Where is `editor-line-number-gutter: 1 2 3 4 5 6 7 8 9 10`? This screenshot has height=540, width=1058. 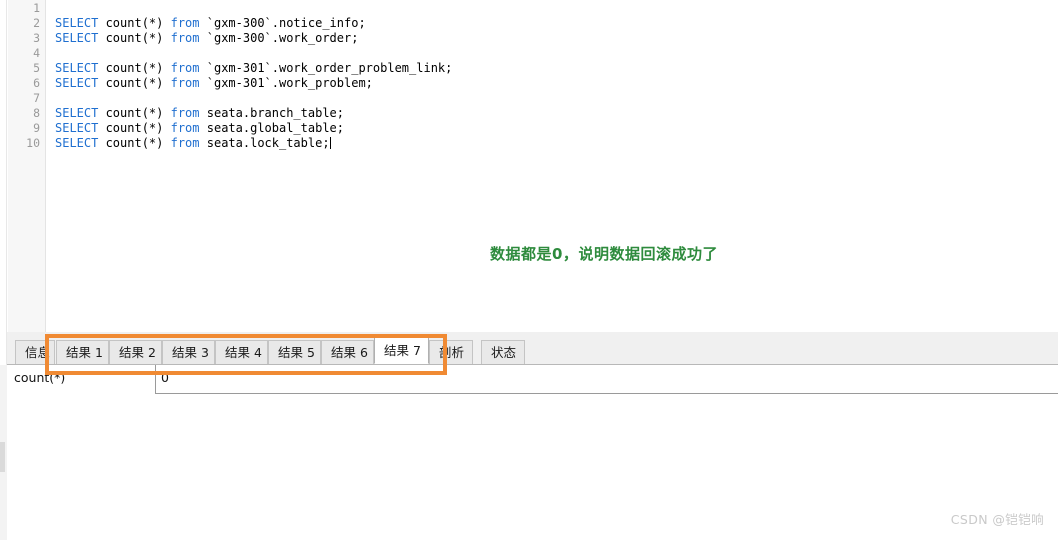
editor-line-number-gutter: 1 2 3 4 5 6 7 8 9 10 is located at coordinates (27, 166).